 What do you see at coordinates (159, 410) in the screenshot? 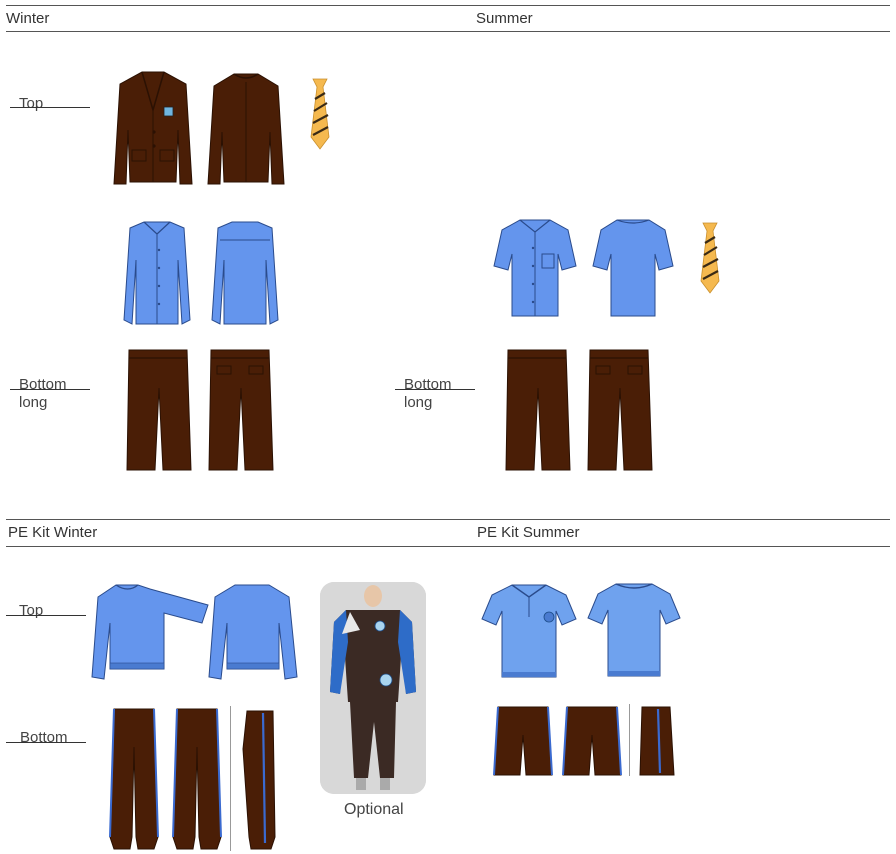
I see `winter-trousers-front-image` at bounding box center [159, 410].